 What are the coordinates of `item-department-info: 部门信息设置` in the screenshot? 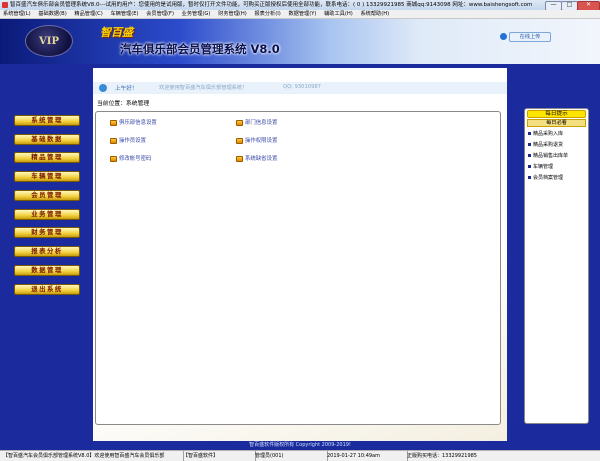 It's located at (256, 122).